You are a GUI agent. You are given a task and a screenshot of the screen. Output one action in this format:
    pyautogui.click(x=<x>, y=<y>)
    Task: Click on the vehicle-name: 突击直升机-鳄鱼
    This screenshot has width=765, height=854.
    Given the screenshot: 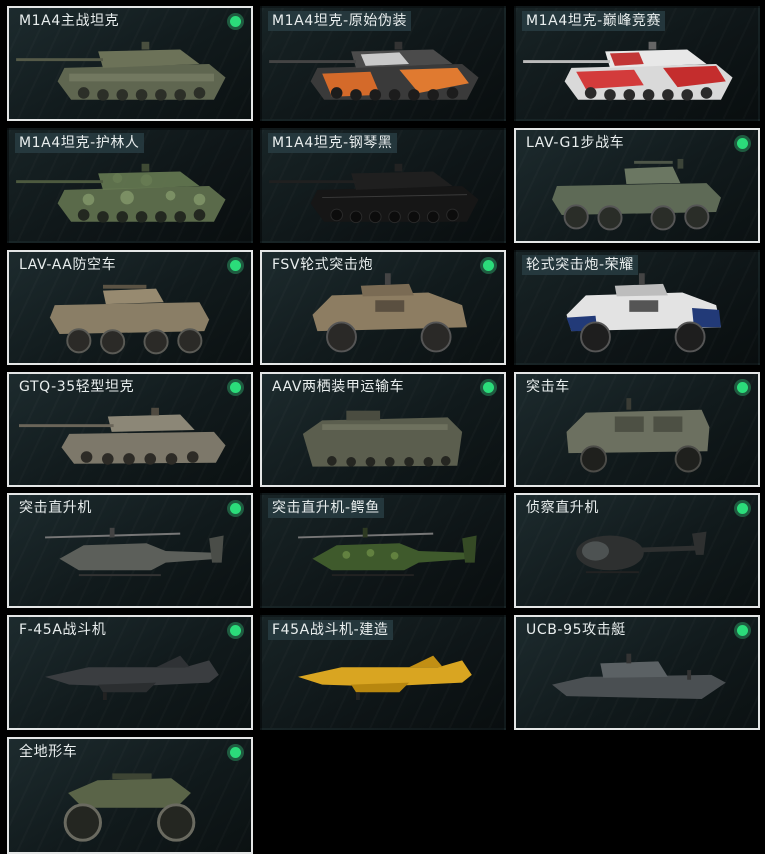 What is the action you would take?
    pyautogui.click(x=326, y=508)
    